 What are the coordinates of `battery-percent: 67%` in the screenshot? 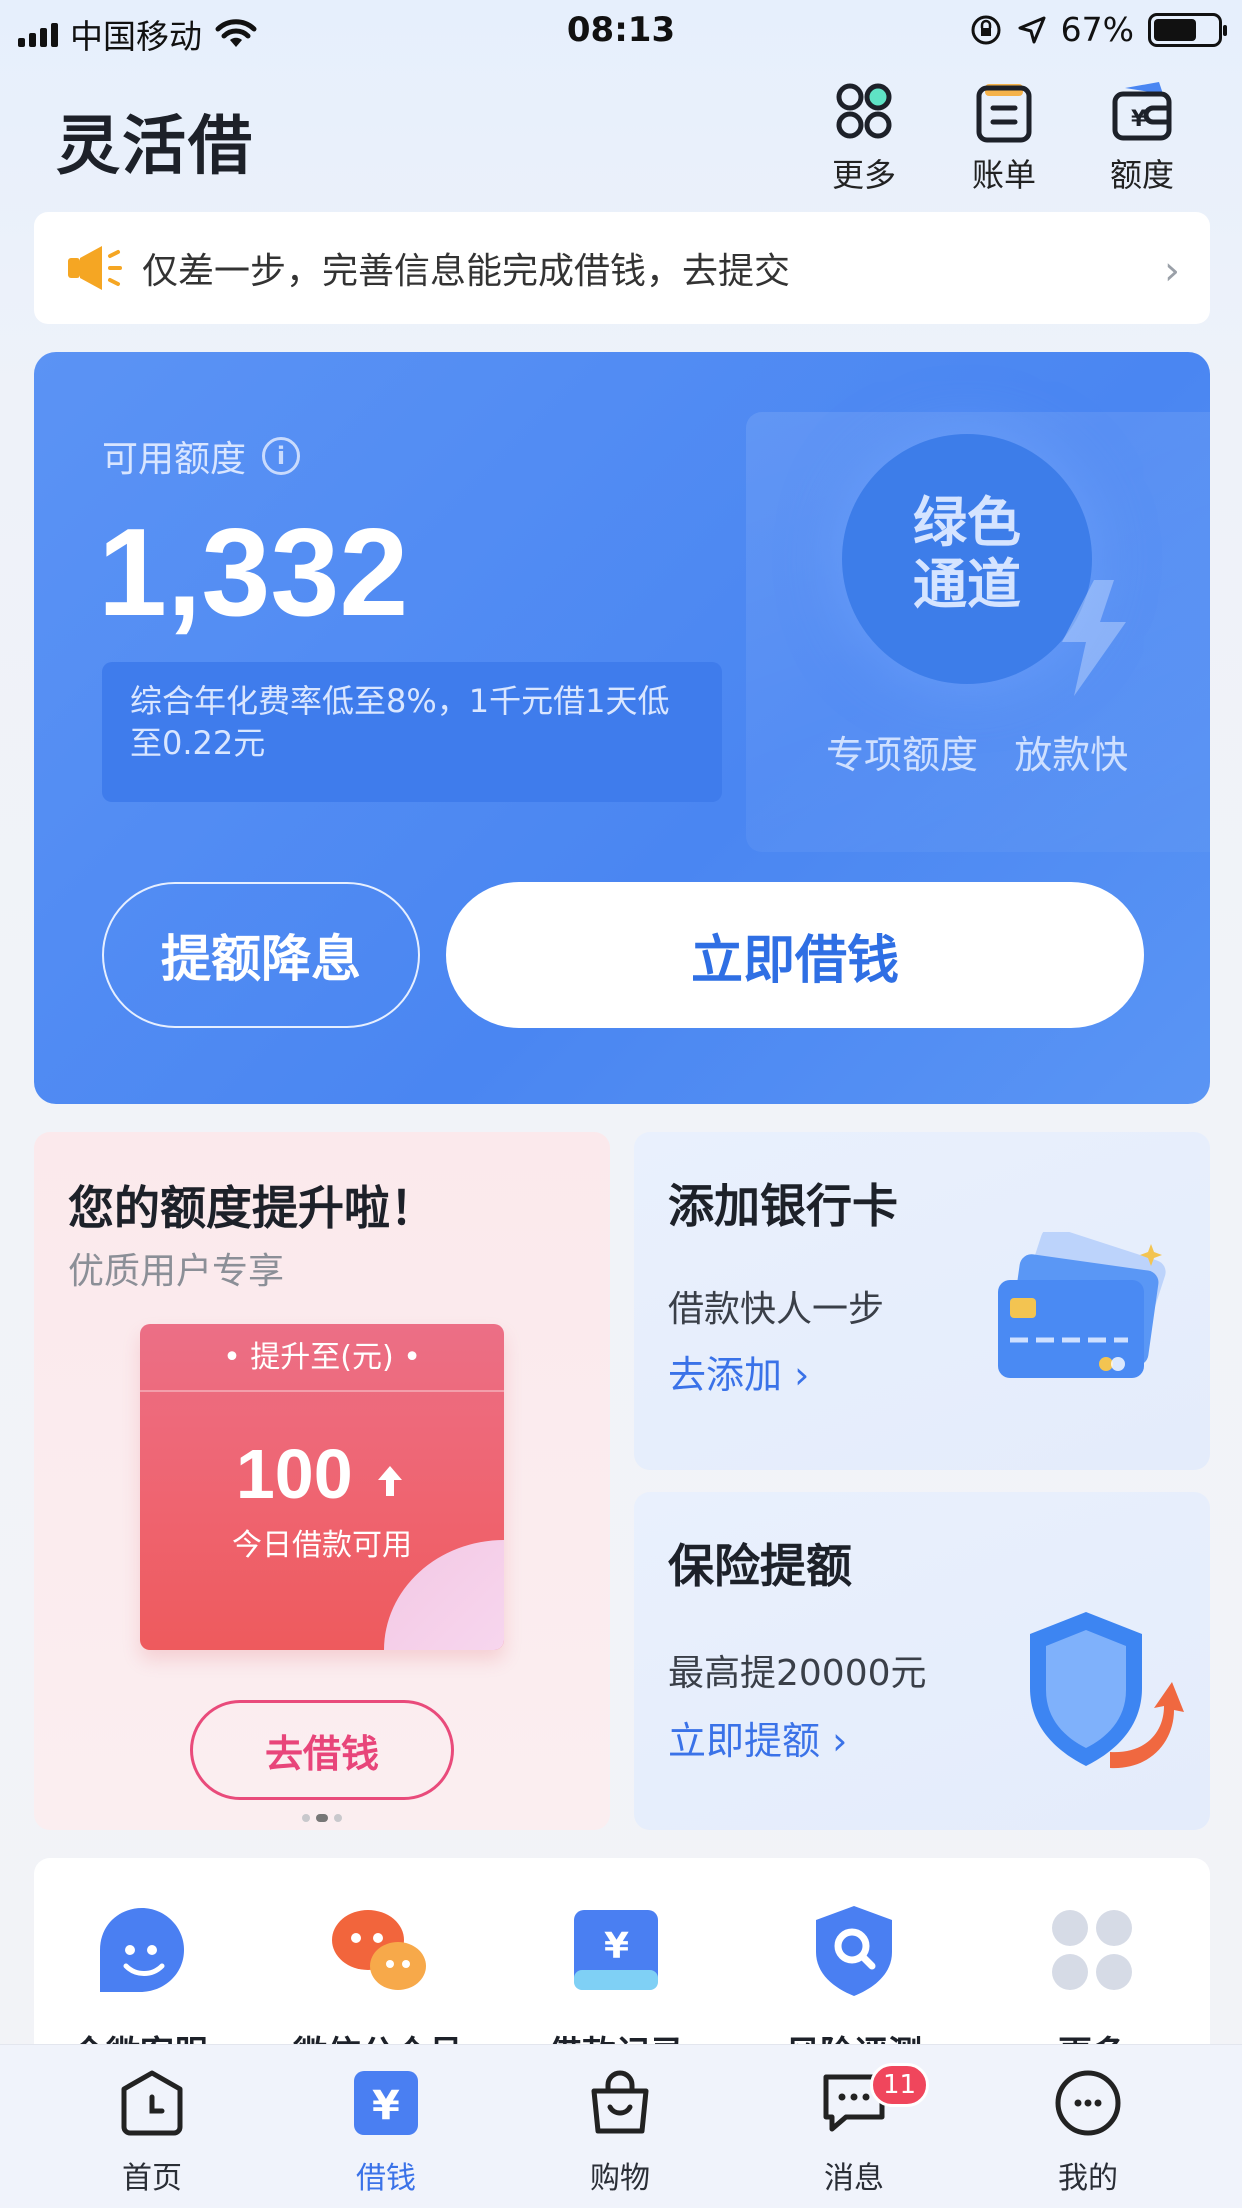 It's located at (1097, 29).